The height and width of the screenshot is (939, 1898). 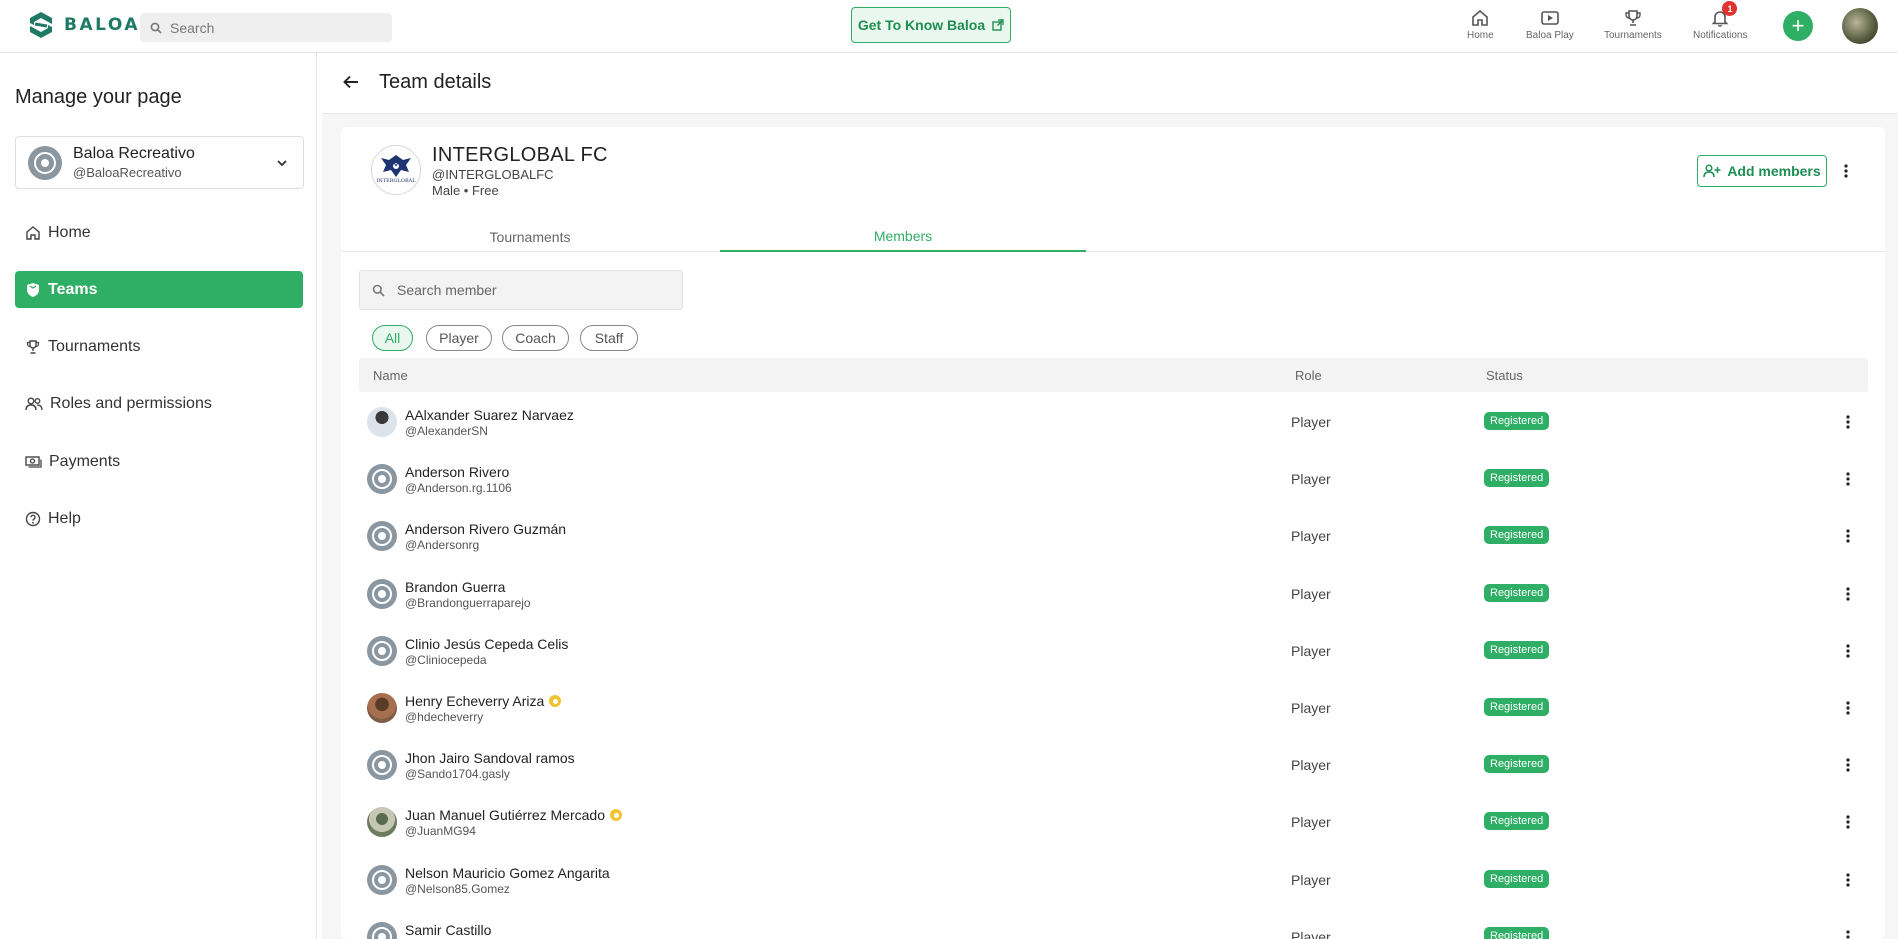 What do you see at coordinates (73, 289) in the screenshot?
I see `sidebar-item-label: Teams` at bounding box center [73, 289].